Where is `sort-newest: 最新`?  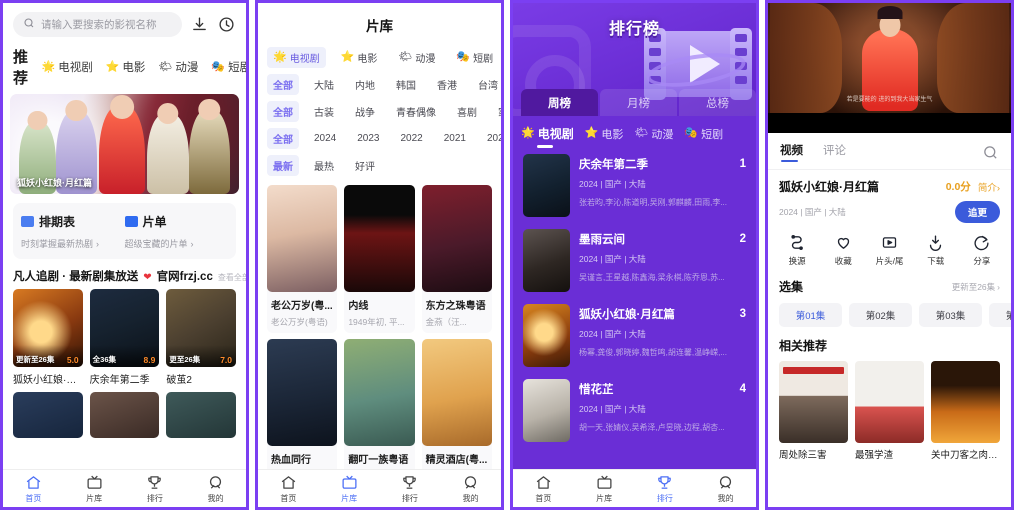
sort-newest: 最新 is located at coordinates (283, 165).